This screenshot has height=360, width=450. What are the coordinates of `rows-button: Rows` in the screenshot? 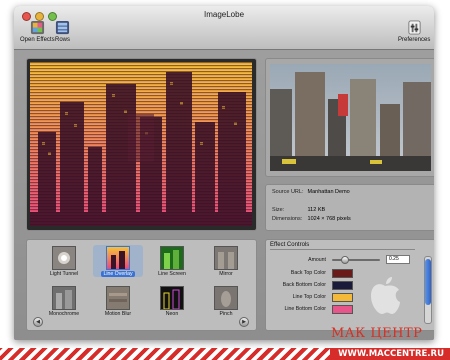 It's located at (62, 31).